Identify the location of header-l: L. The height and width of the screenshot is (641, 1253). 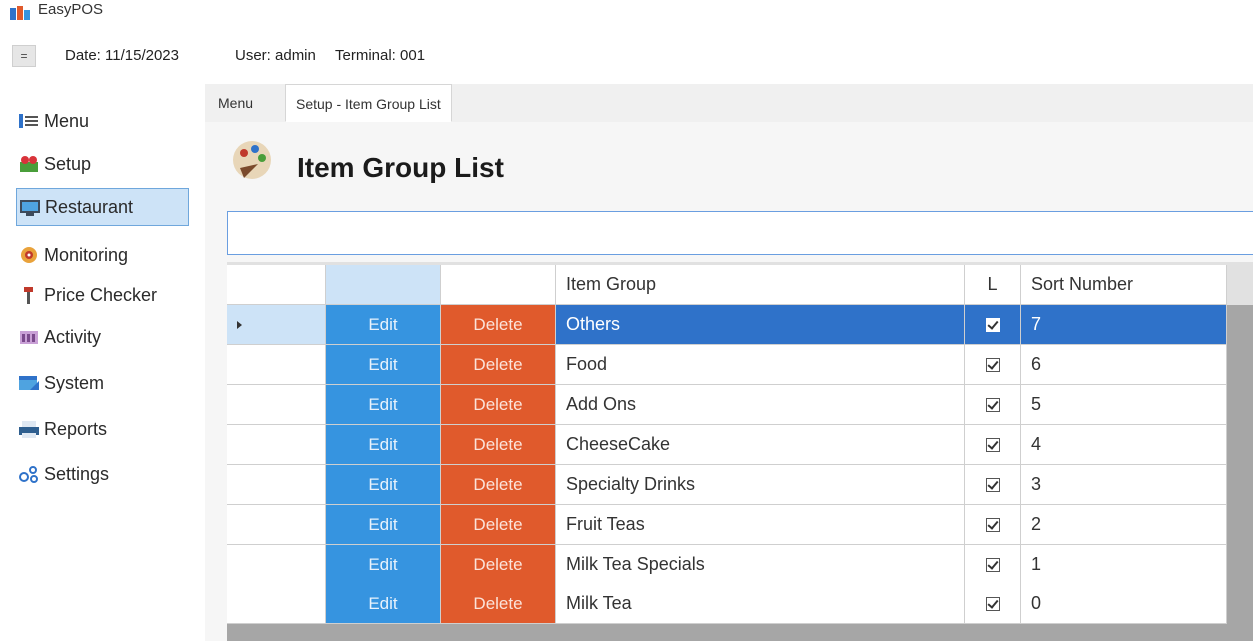
(993, 285).